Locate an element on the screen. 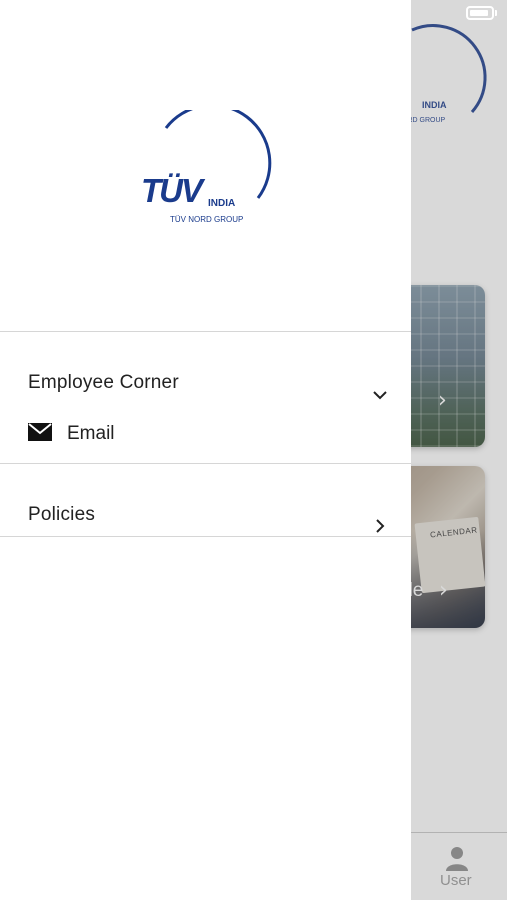  chevron-right-icon is located at coordinates (380, 526).